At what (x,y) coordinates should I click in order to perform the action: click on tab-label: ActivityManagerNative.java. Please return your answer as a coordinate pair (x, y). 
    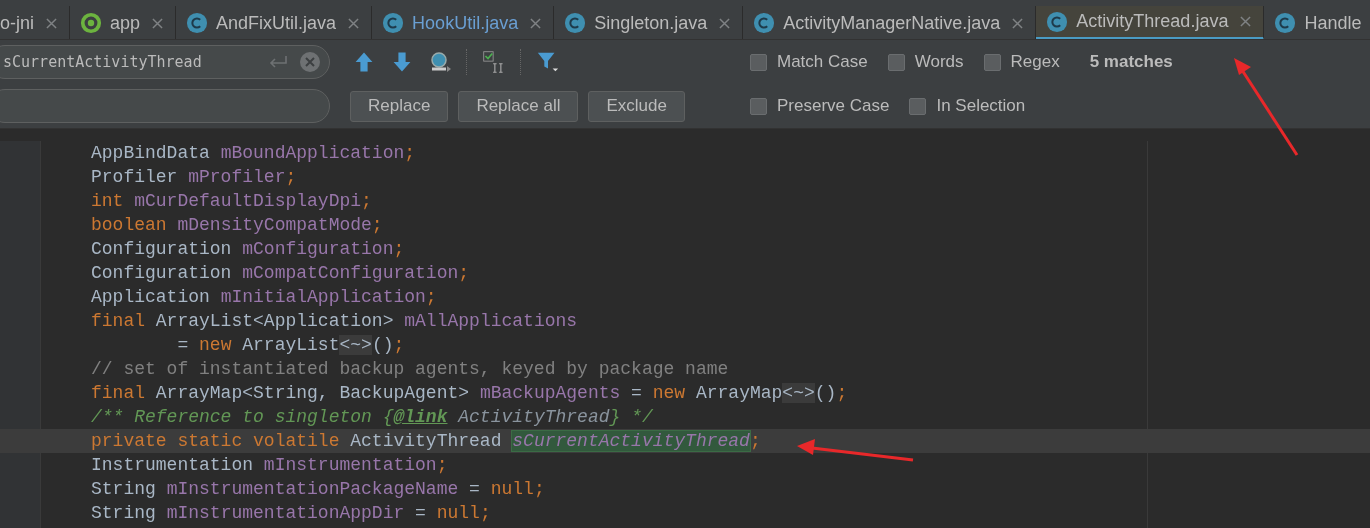
    Looking at the image, I should click on (892, 23).